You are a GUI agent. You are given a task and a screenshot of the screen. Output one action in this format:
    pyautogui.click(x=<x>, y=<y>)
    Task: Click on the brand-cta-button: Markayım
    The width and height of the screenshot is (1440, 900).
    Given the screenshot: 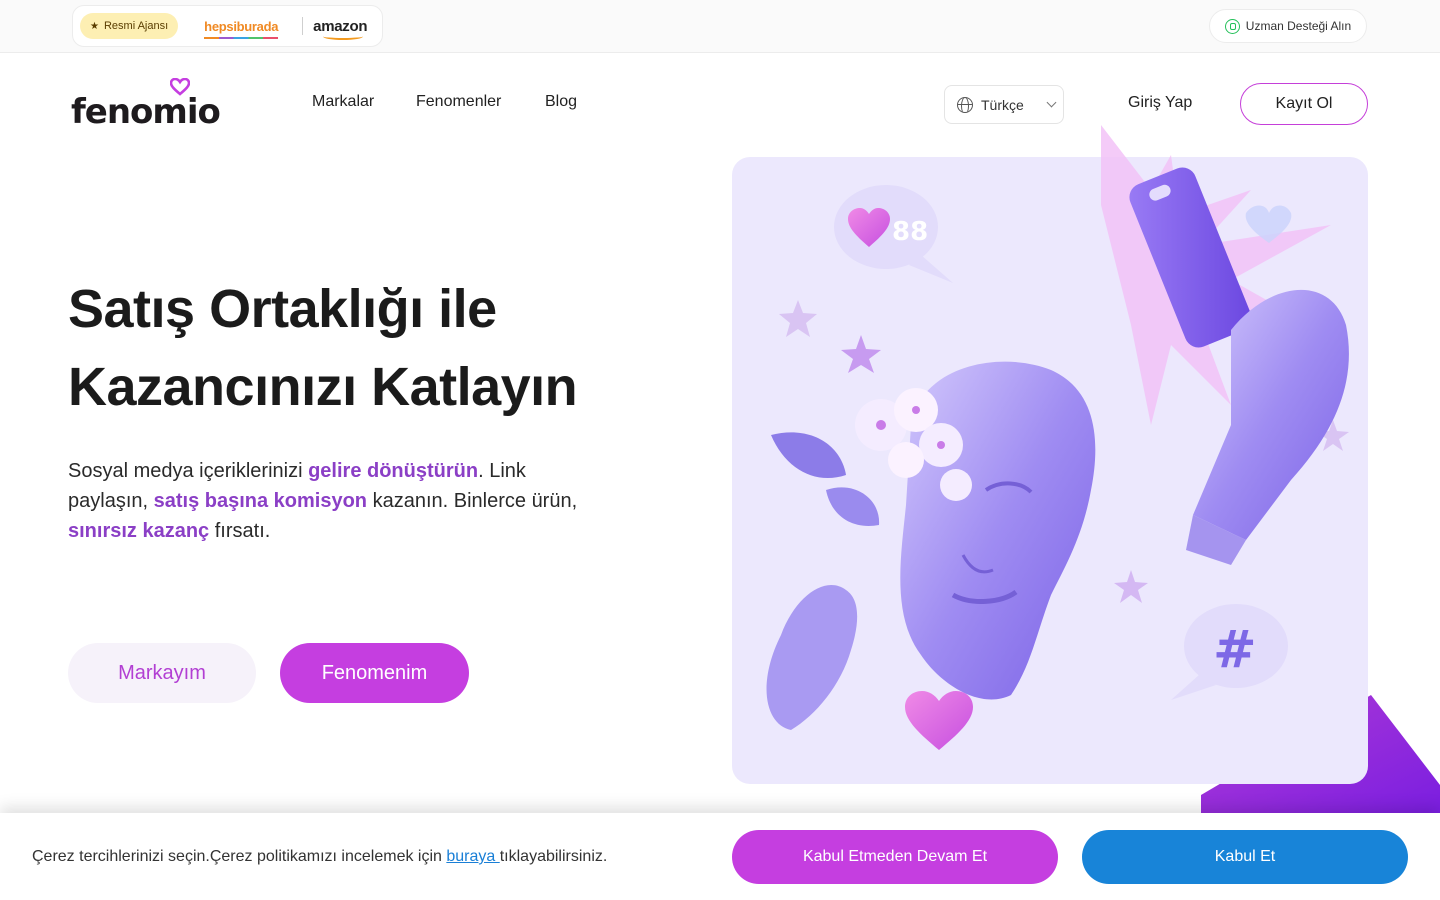 What is the action you would take?
    pyautogui.click(x=162, y=673)
    